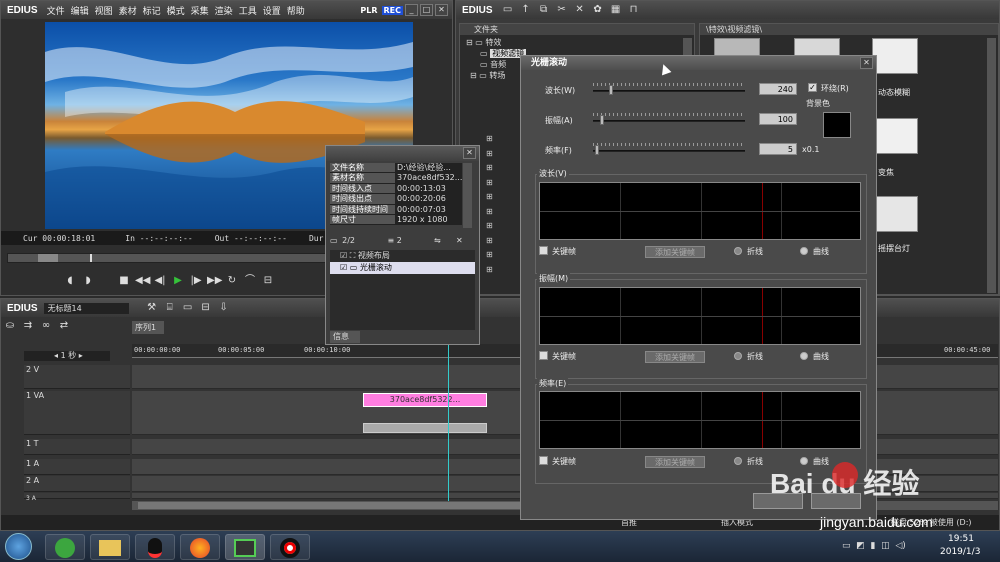  What do you see at coordinates (837, 125) in the screenshot?
I see `bg-color-swatch` at bounding box center [837, 125].